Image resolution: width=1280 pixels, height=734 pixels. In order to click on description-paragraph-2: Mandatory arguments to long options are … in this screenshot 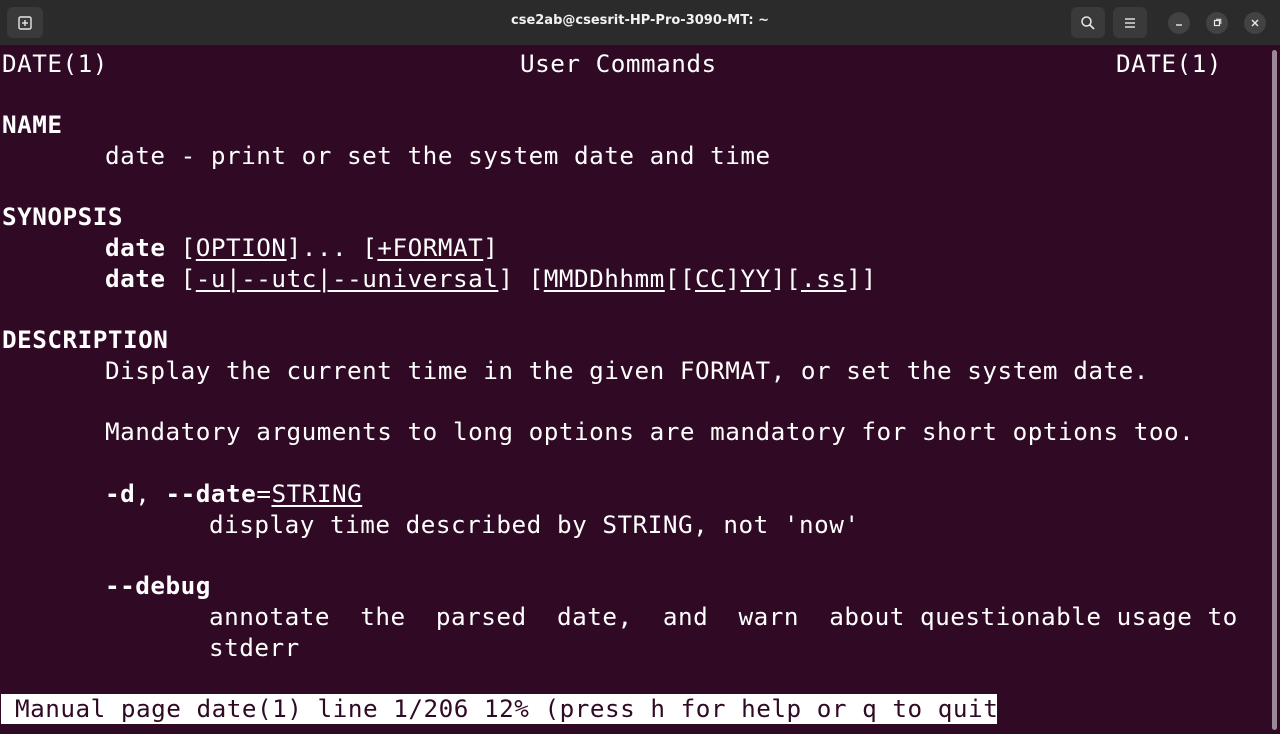, I will do `click(650, 431)`.